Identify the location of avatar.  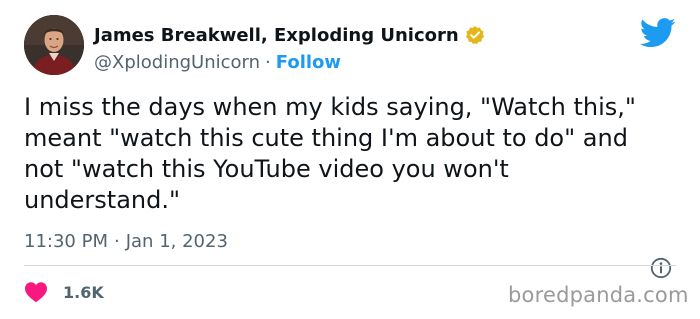
(54, 45).